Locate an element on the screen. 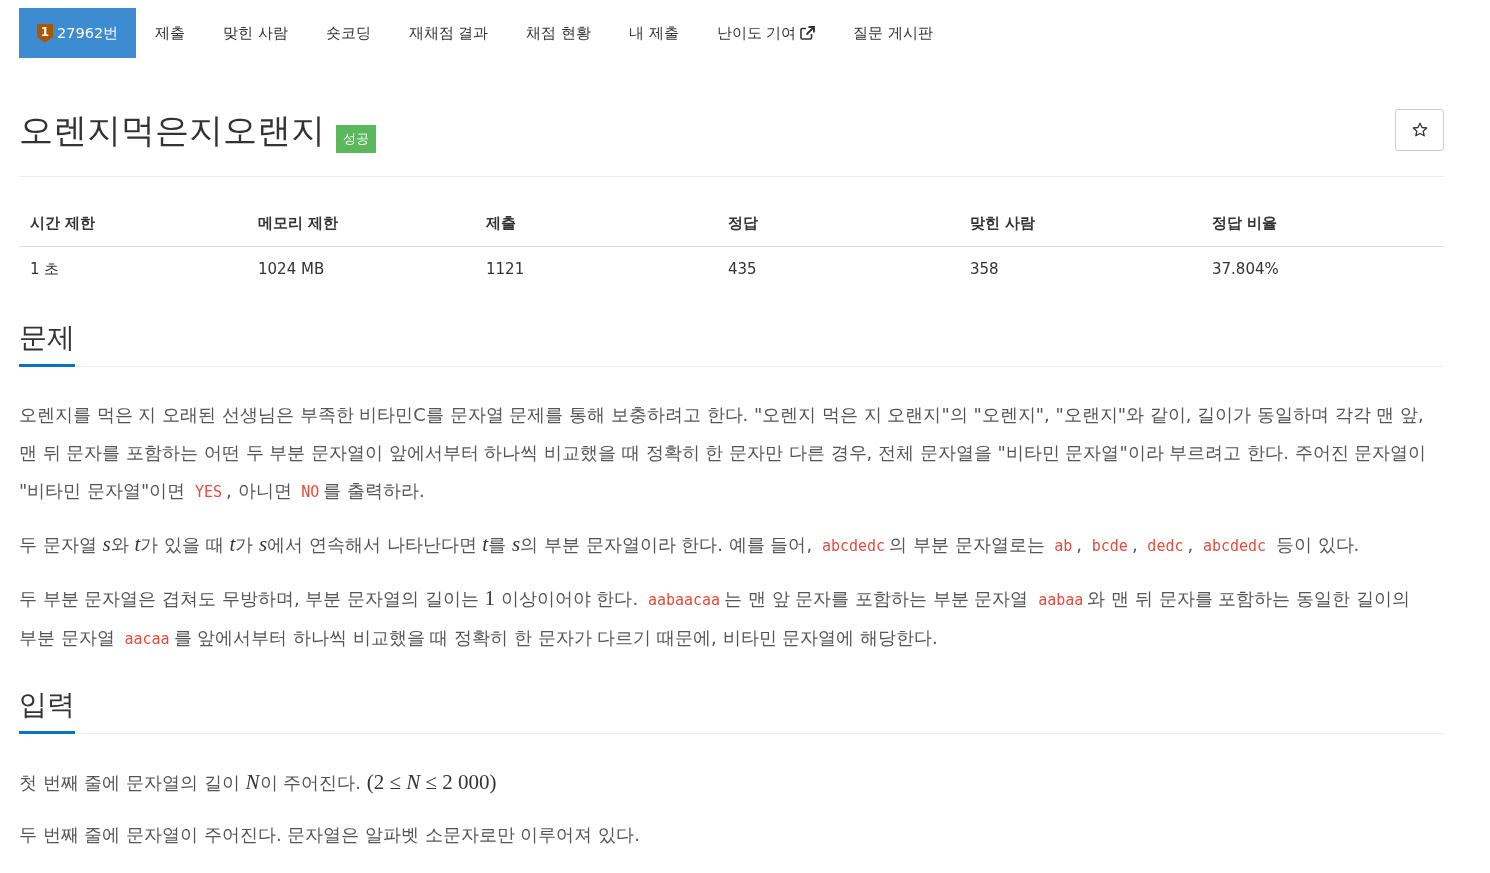 This screenshot has height=873, width=1490. nav-tab: 제출 is located at coordinates (170, 33).